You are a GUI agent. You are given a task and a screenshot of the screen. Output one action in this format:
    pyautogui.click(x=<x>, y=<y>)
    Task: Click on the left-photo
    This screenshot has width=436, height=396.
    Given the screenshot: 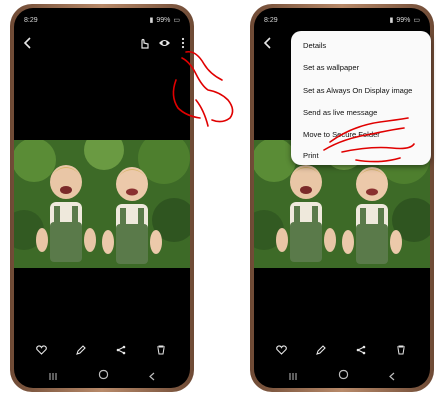 What is the action you would take?
    pyautogui.click(x=102, y=204)
    